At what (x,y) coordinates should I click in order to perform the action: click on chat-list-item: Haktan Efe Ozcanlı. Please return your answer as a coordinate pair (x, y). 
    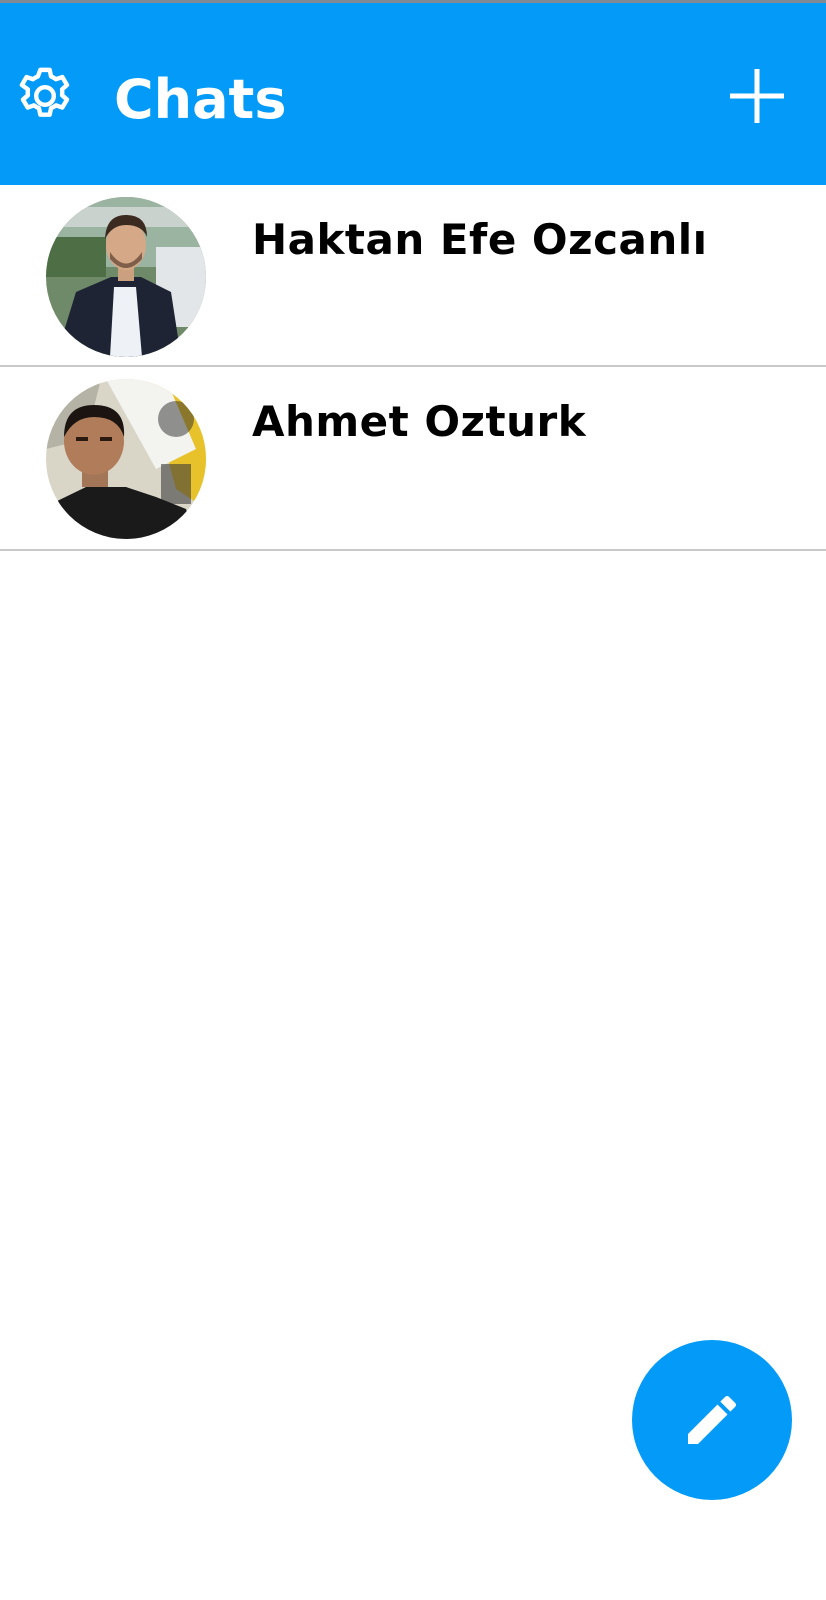
    Looking at the image, I should click on (413, 276).